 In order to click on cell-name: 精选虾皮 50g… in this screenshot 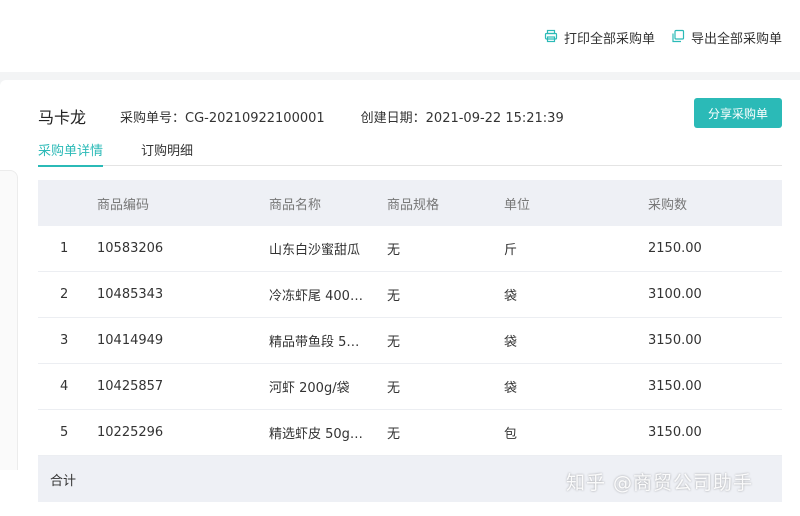, I will do `click(316, 434)`.